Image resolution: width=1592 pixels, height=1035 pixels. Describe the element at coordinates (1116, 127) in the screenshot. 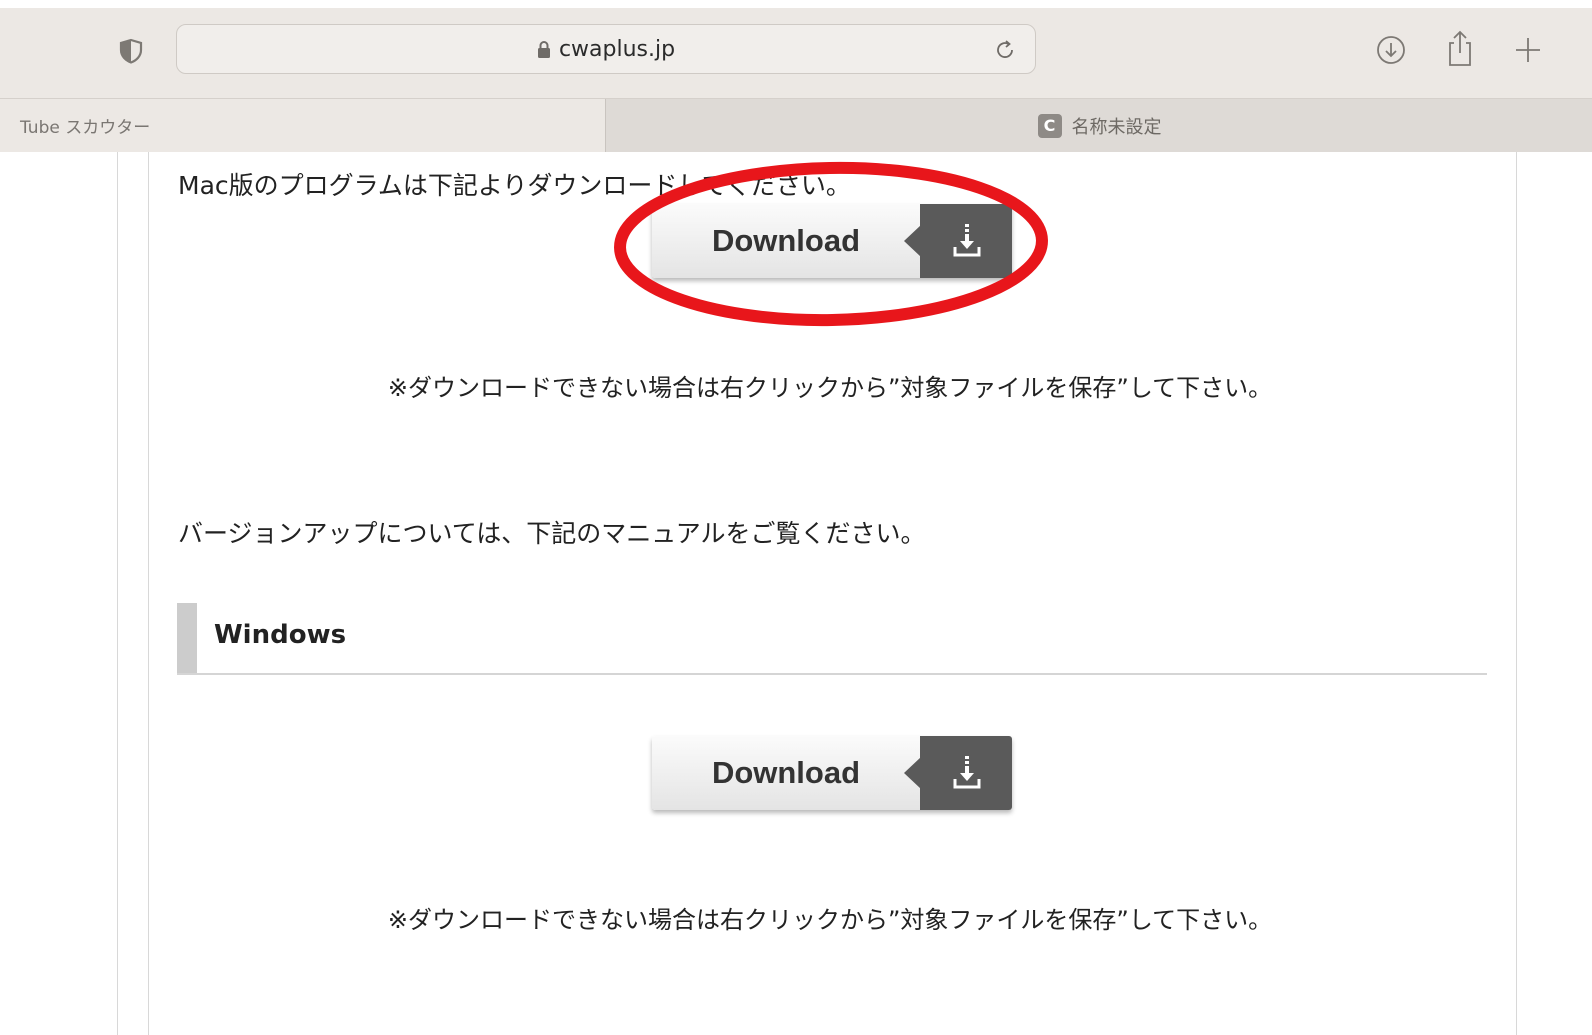

I see `tab-label: 名称未設定` at that location.